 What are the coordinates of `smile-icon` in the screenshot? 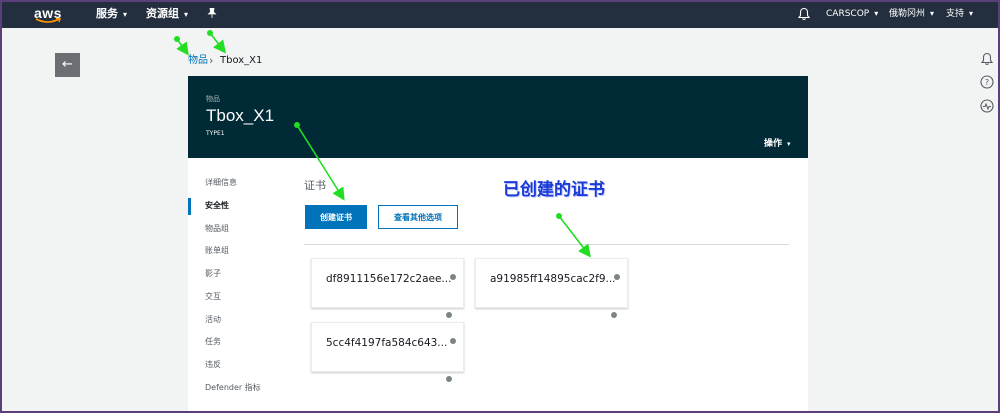 It's located at (48, 20).